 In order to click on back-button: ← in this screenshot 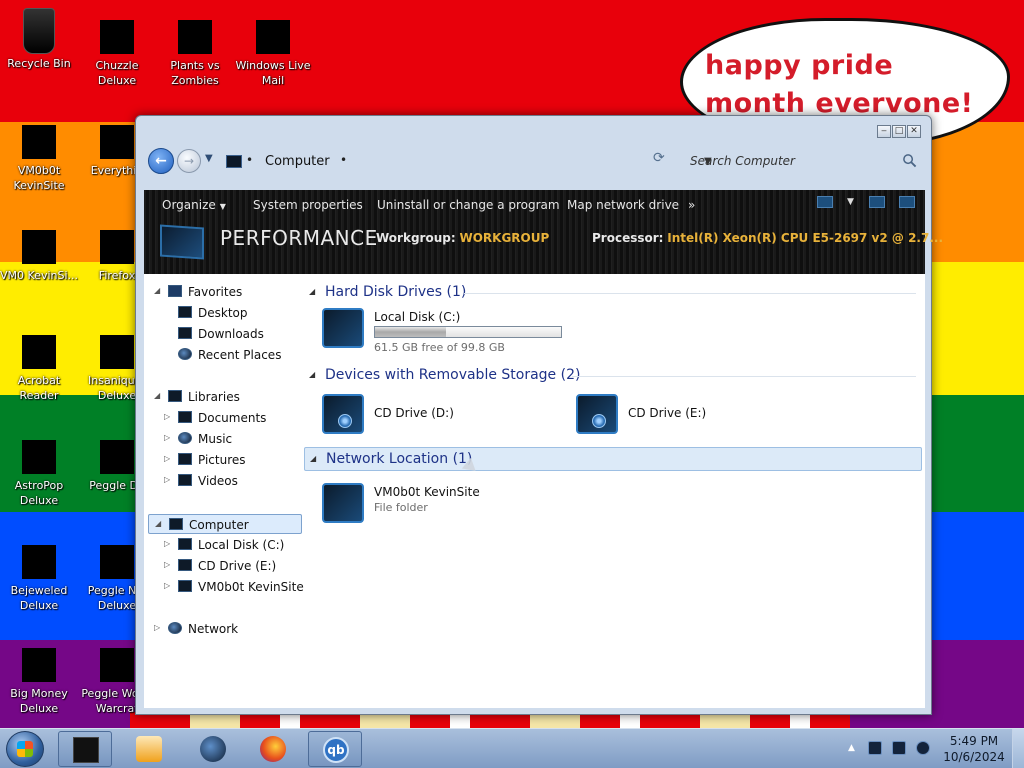, I will do `click(161, 161)`.